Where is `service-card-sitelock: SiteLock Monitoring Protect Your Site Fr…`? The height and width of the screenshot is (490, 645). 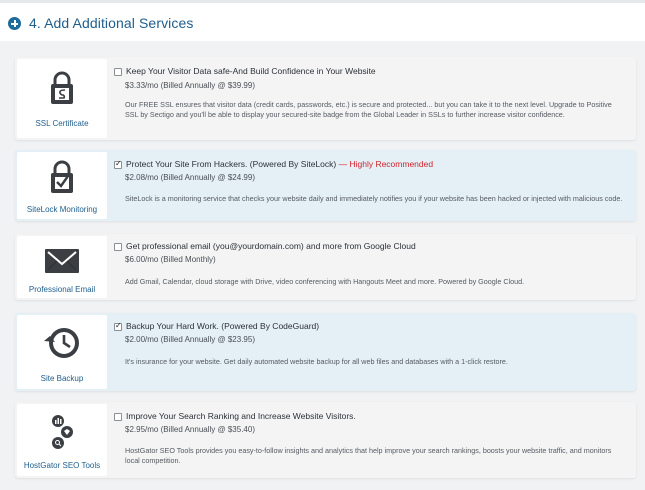
service-card-sitelock: SiteLock Monitoring Protect Your Site Fr… is located at coordinates (325, 185).